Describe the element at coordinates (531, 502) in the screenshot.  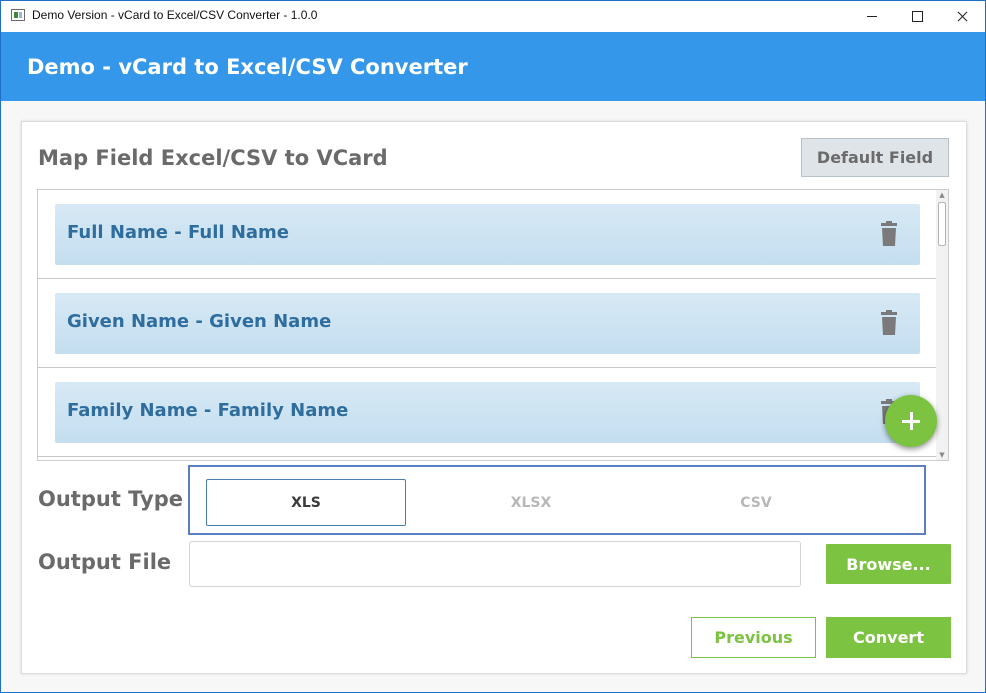
I see `output-type-xlsx-option: XLSX` at that location.